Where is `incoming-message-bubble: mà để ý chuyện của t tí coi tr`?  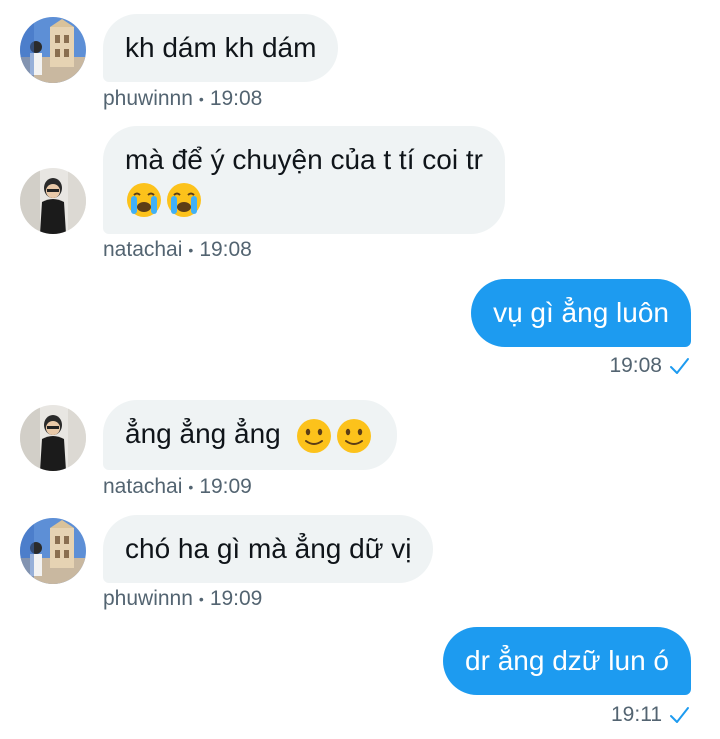
incoming-message-bubble: mà để ý chuyện của t tí coi tr is located at coordinates (304, 180).